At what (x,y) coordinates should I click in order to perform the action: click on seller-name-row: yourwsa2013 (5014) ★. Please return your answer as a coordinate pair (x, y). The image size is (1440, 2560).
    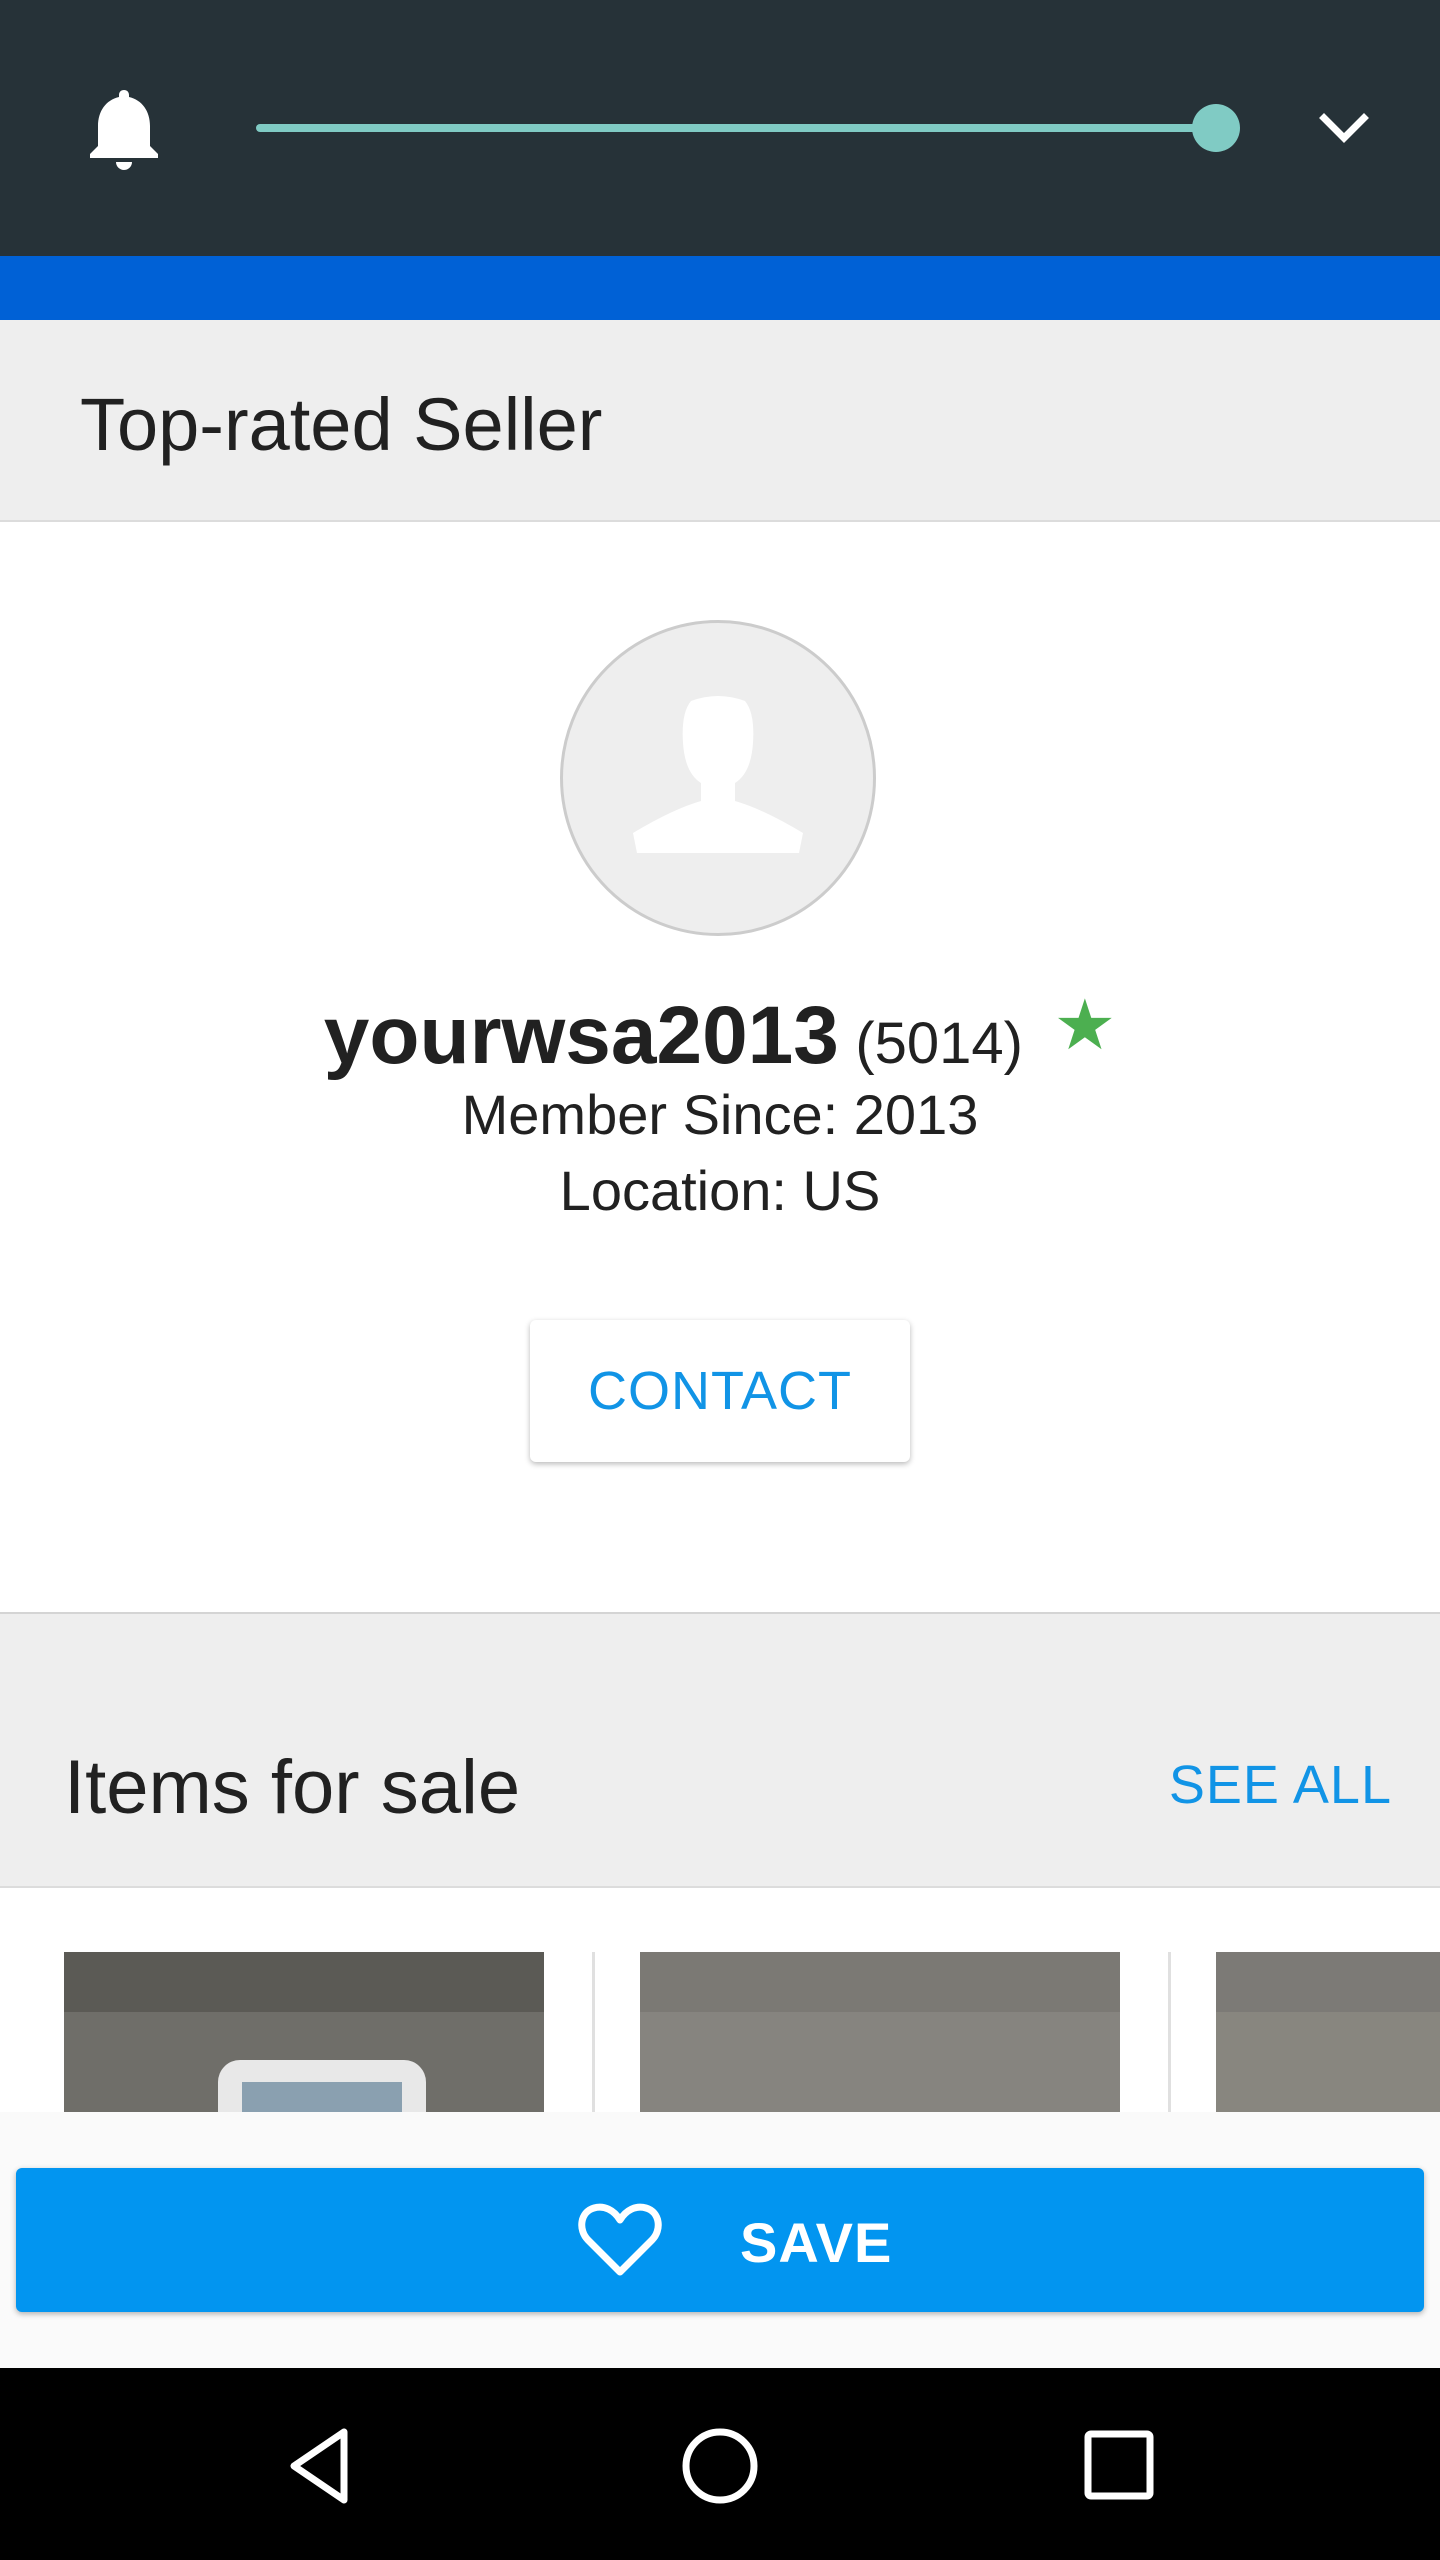
    Looking at the image, I should click on (720, 1033).